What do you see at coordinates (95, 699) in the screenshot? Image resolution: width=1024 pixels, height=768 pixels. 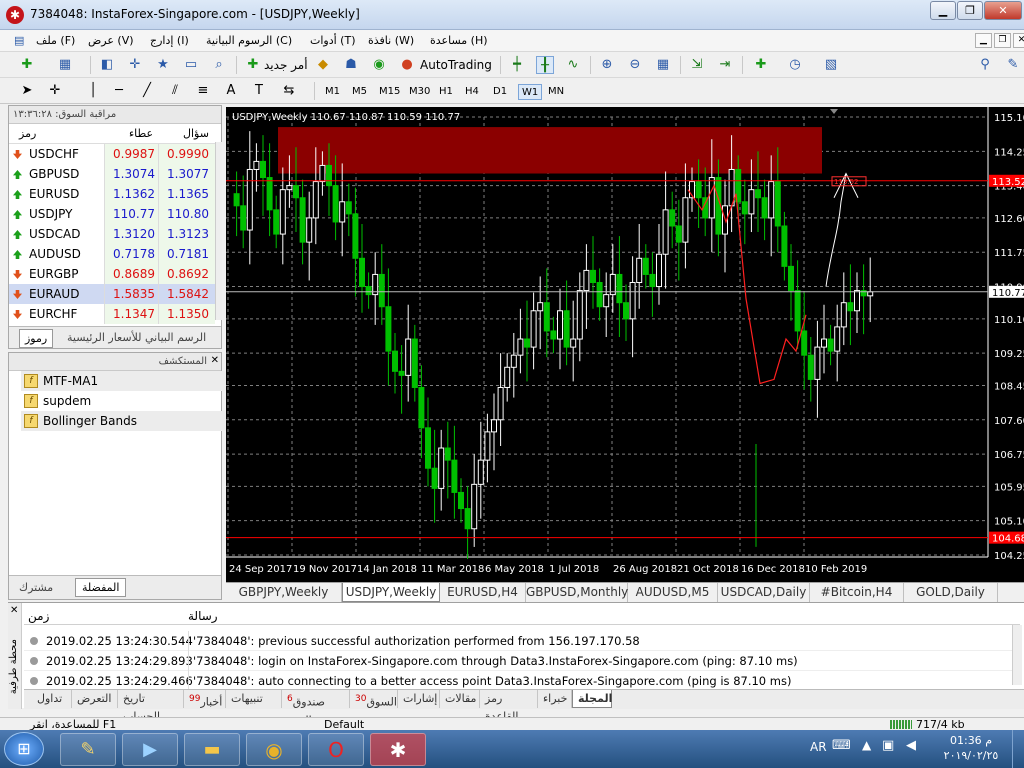 I see `terminal-tab: التعرض` at bounding box center [95, 699].